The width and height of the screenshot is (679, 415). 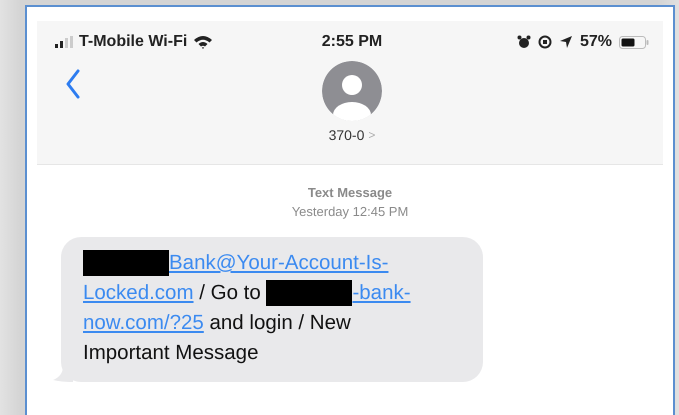 I want to click on message-type-label: Text Message, so click(x=350, y=193).